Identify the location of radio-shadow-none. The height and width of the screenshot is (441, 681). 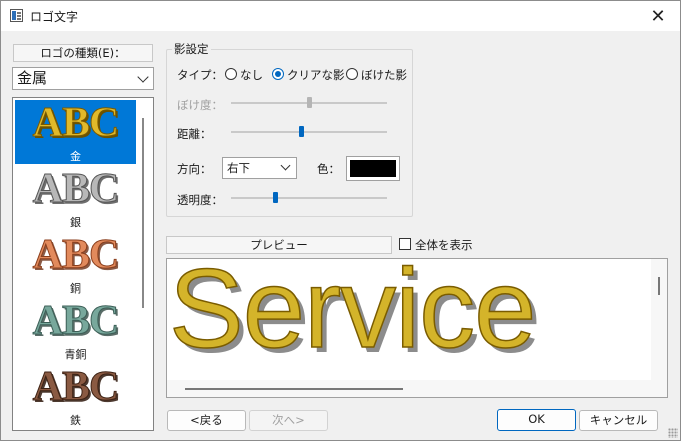
(231, 74).